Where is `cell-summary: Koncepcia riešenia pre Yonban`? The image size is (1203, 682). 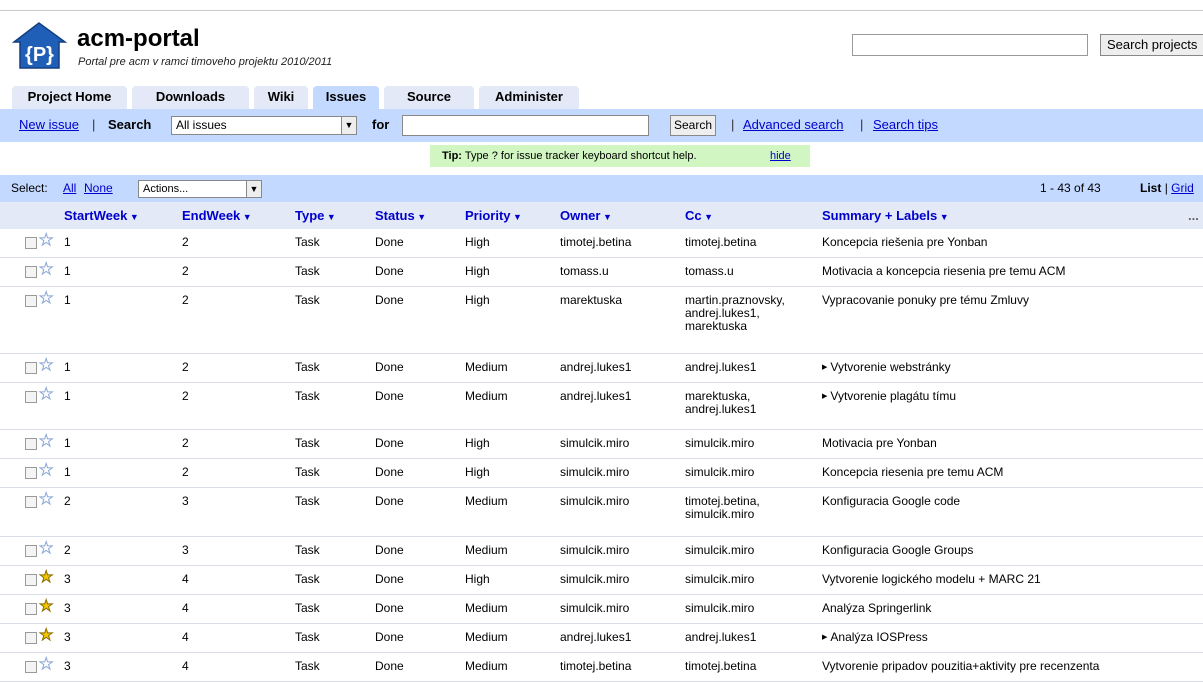
cell-summary: Koncepcia riešenia pre Yonban is located at coordinates (904, 242).